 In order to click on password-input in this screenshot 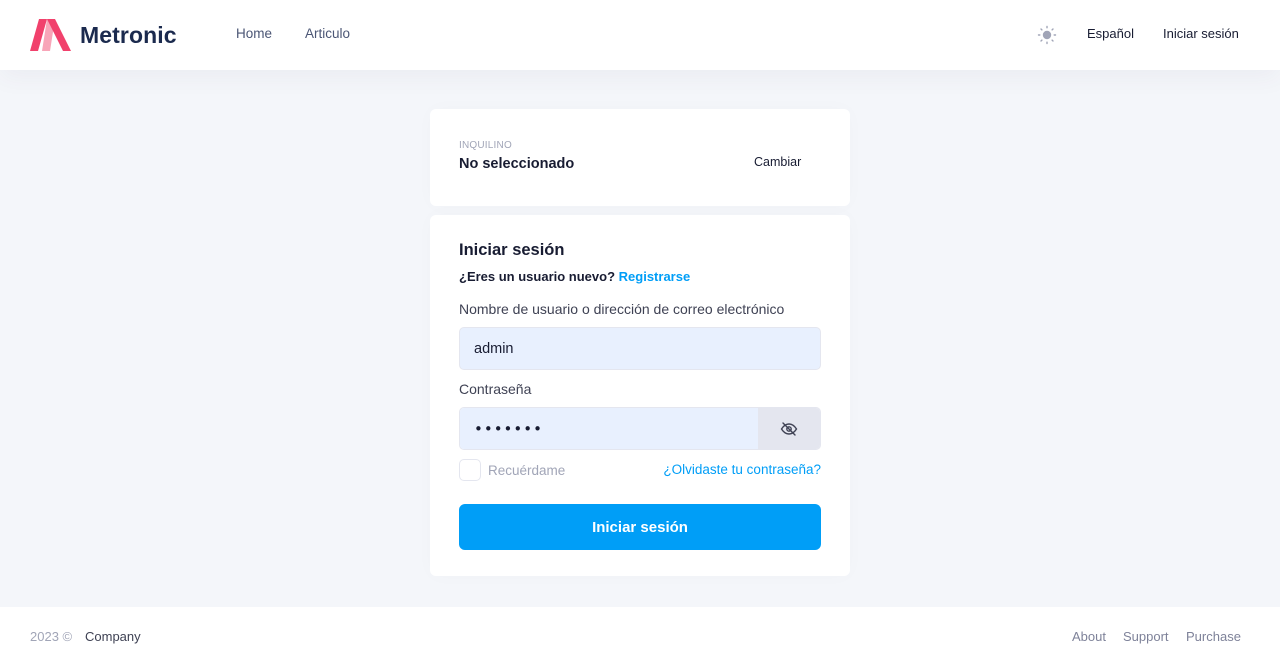, I will do `click(609, 428)`.